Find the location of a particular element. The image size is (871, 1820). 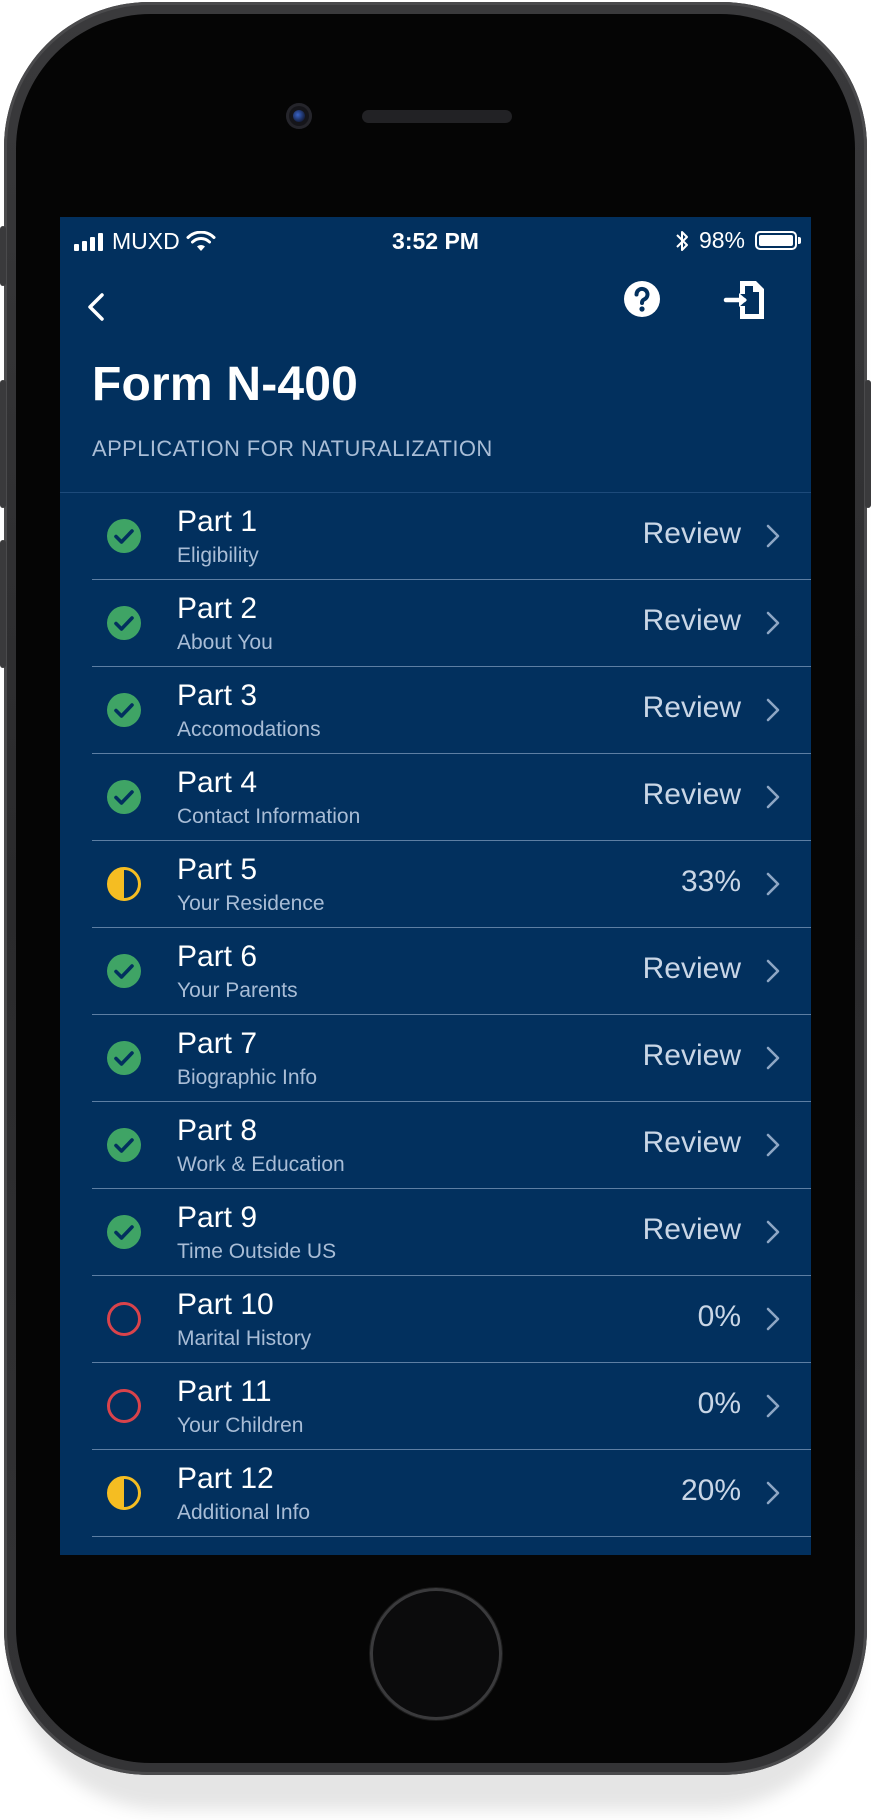

list-item-part-7: Part 7 Biographic Info Review is located at coordinates (451, 1058).